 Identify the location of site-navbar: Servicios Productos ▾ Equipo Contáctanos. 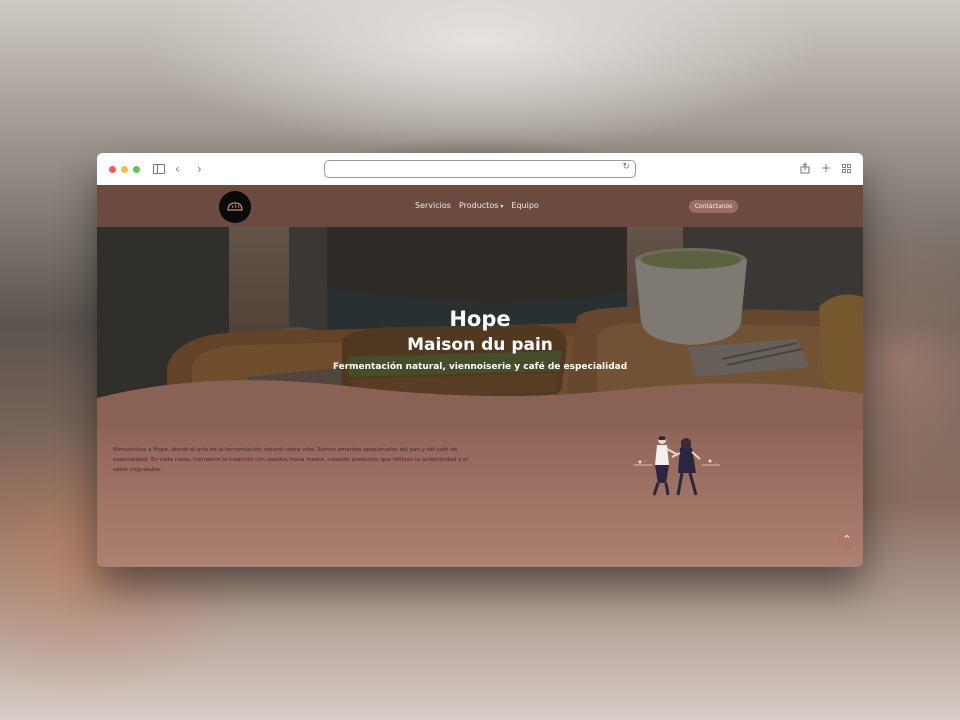
(480, 206).